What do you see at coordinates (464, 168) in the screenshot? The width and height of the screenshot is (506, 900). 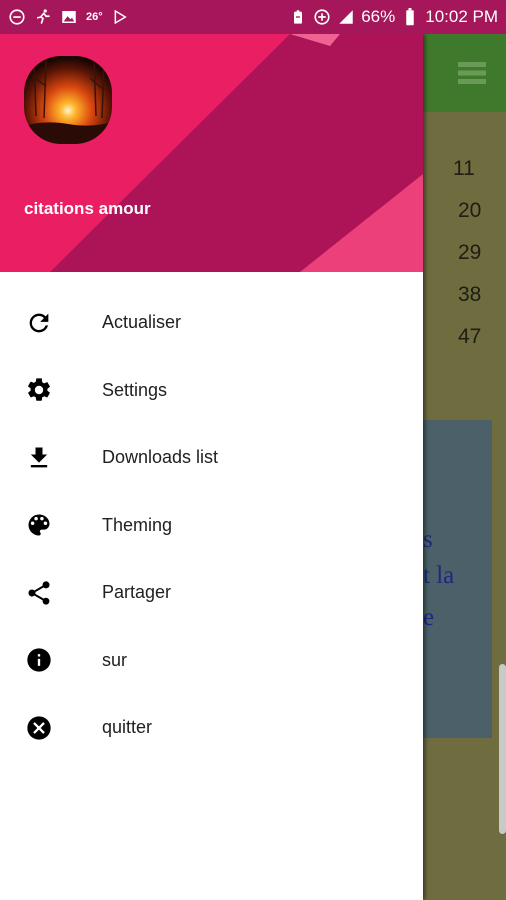 I see `grid-number: 11` at bounding box center [464, 168].